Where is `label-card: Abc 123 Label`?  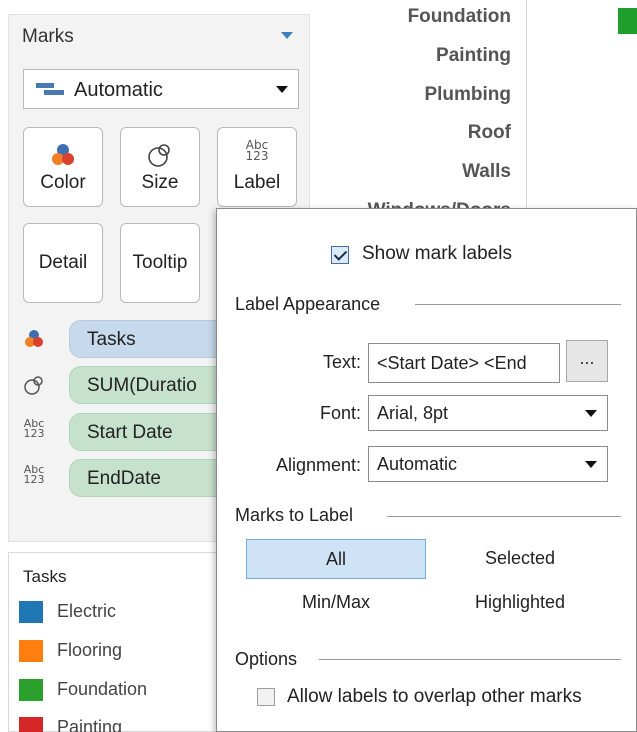
label-card: Abc 123 Label is located at coordinates (257, 167).